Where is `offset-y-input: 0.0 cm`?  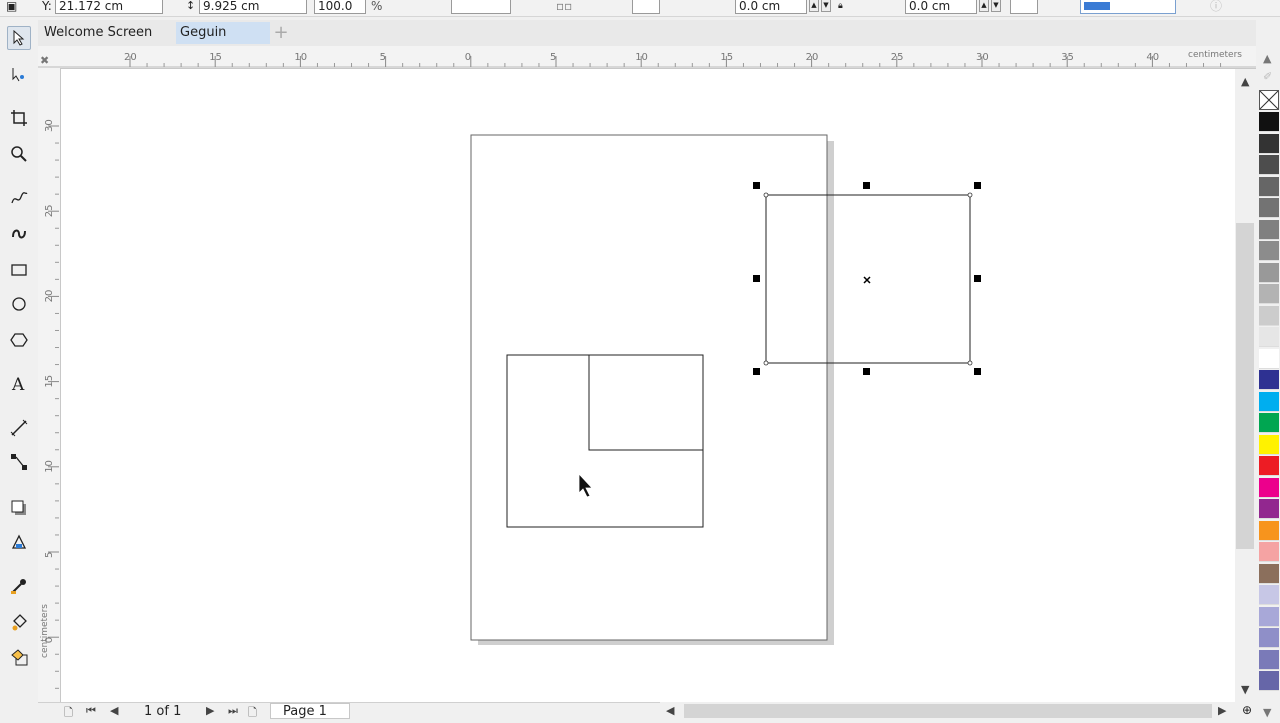
offset-y-input: 0.0 cm is located at coordinates (941, 7).